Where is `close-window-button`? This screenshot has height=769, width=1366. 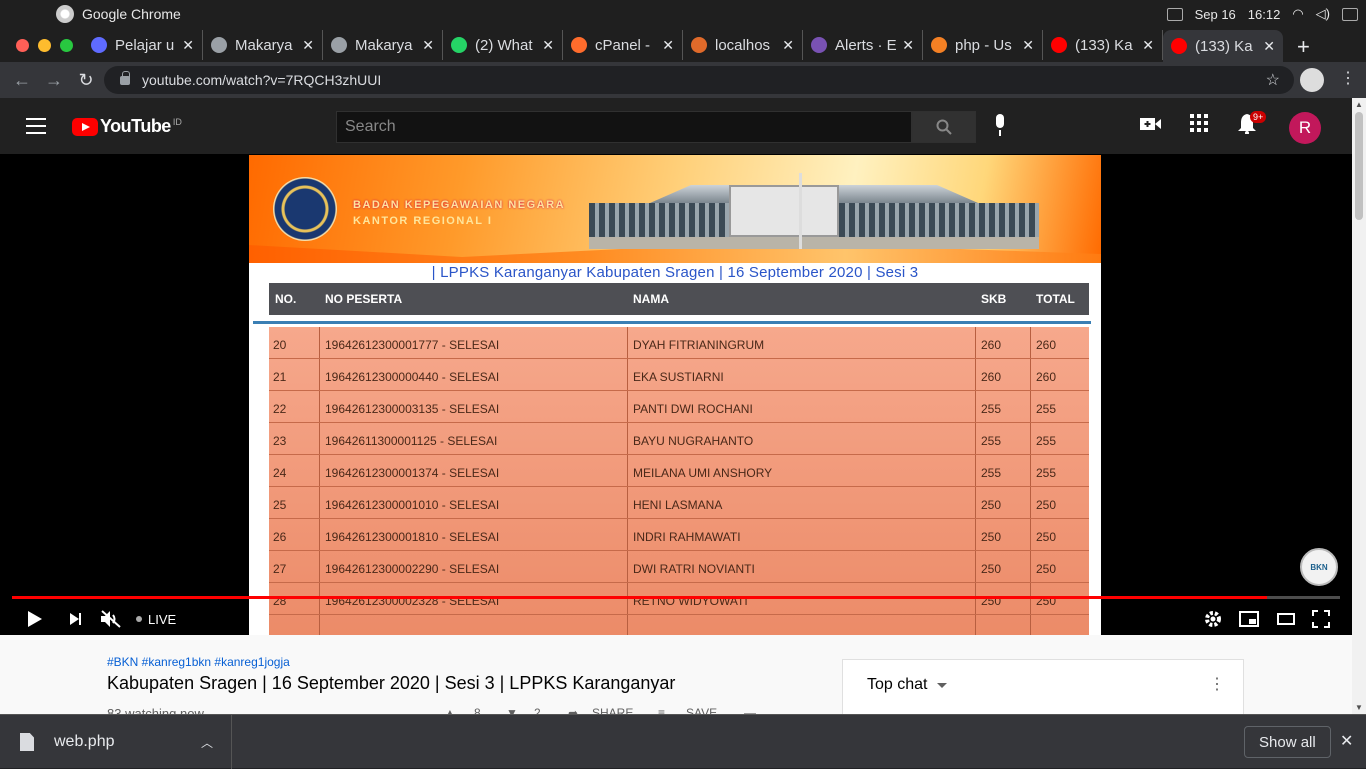
close-window-button is located at coordinates (22, 45).